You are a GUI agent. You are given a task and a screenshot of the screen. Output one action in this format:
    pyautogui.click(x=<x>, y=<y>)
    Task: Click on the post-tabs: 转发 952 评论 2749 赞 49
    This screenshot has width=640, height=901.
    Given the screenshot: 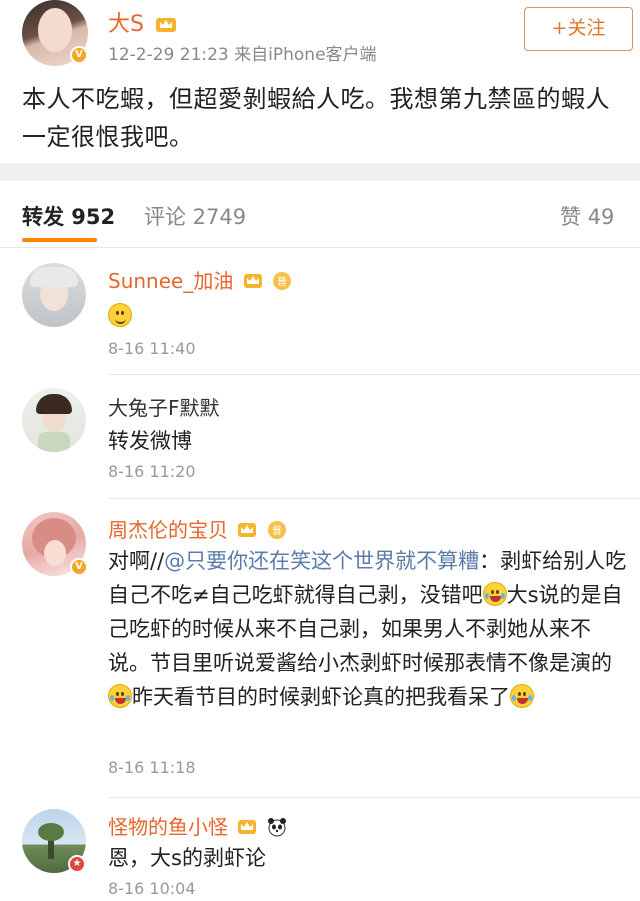 What is the action you would take?
    pyautogui.click(x=320, y=212)
    